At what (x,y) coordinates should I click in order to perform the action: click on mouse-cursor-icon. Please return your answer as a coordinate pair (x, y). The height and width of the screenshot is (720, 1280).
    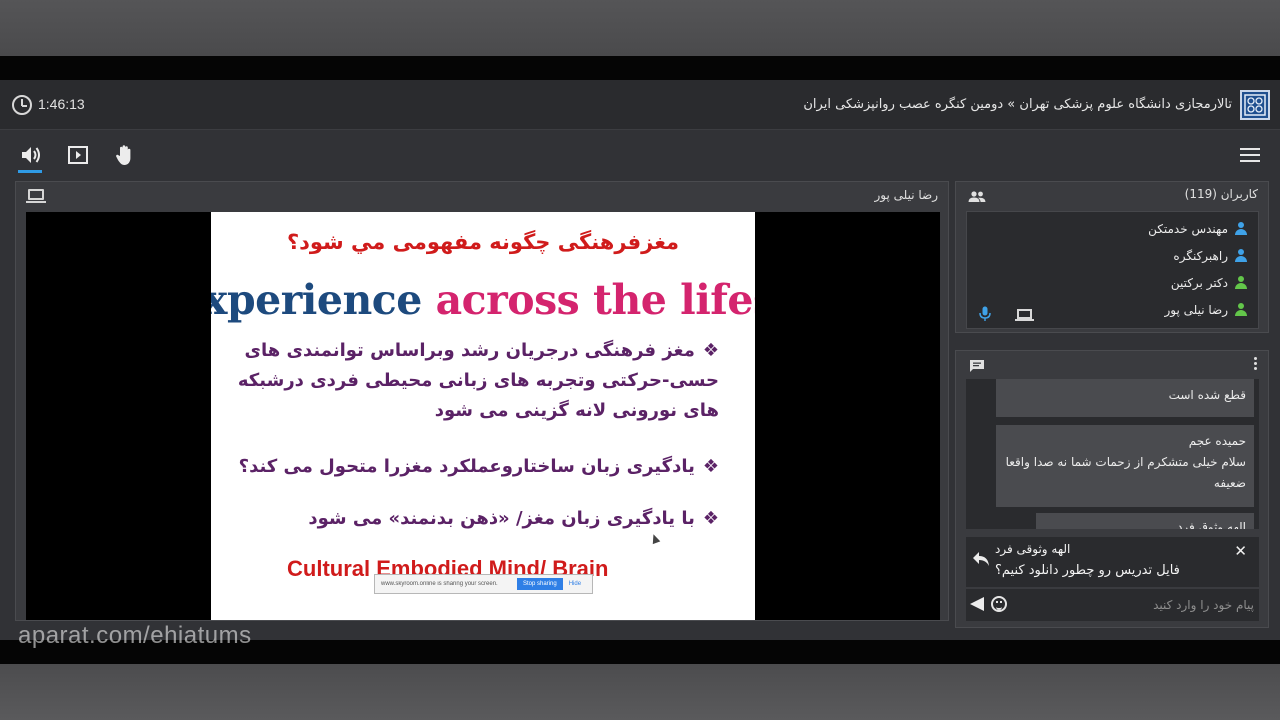
    Looking at the image, I should click on (655, 538).